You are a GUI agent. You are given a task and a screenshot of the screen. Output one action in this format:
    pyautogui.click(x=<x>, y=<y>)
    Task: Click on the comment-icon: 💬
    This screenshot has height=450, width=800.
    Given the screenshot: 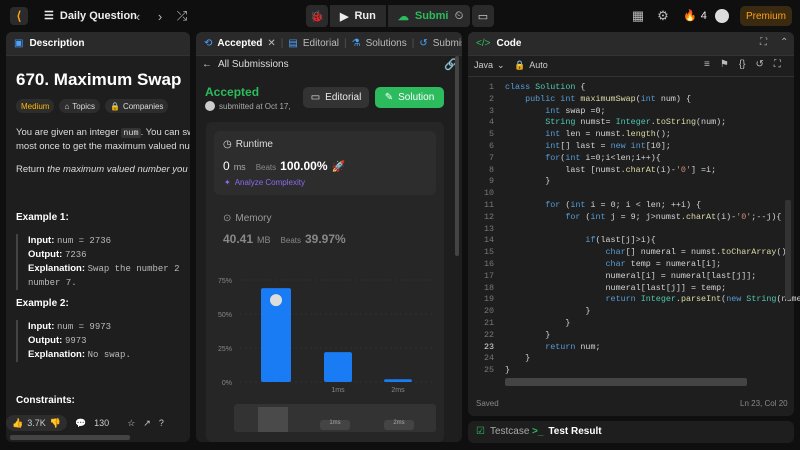 What is the action you would take?
    pyautogui.click(x=80, y=423)
    